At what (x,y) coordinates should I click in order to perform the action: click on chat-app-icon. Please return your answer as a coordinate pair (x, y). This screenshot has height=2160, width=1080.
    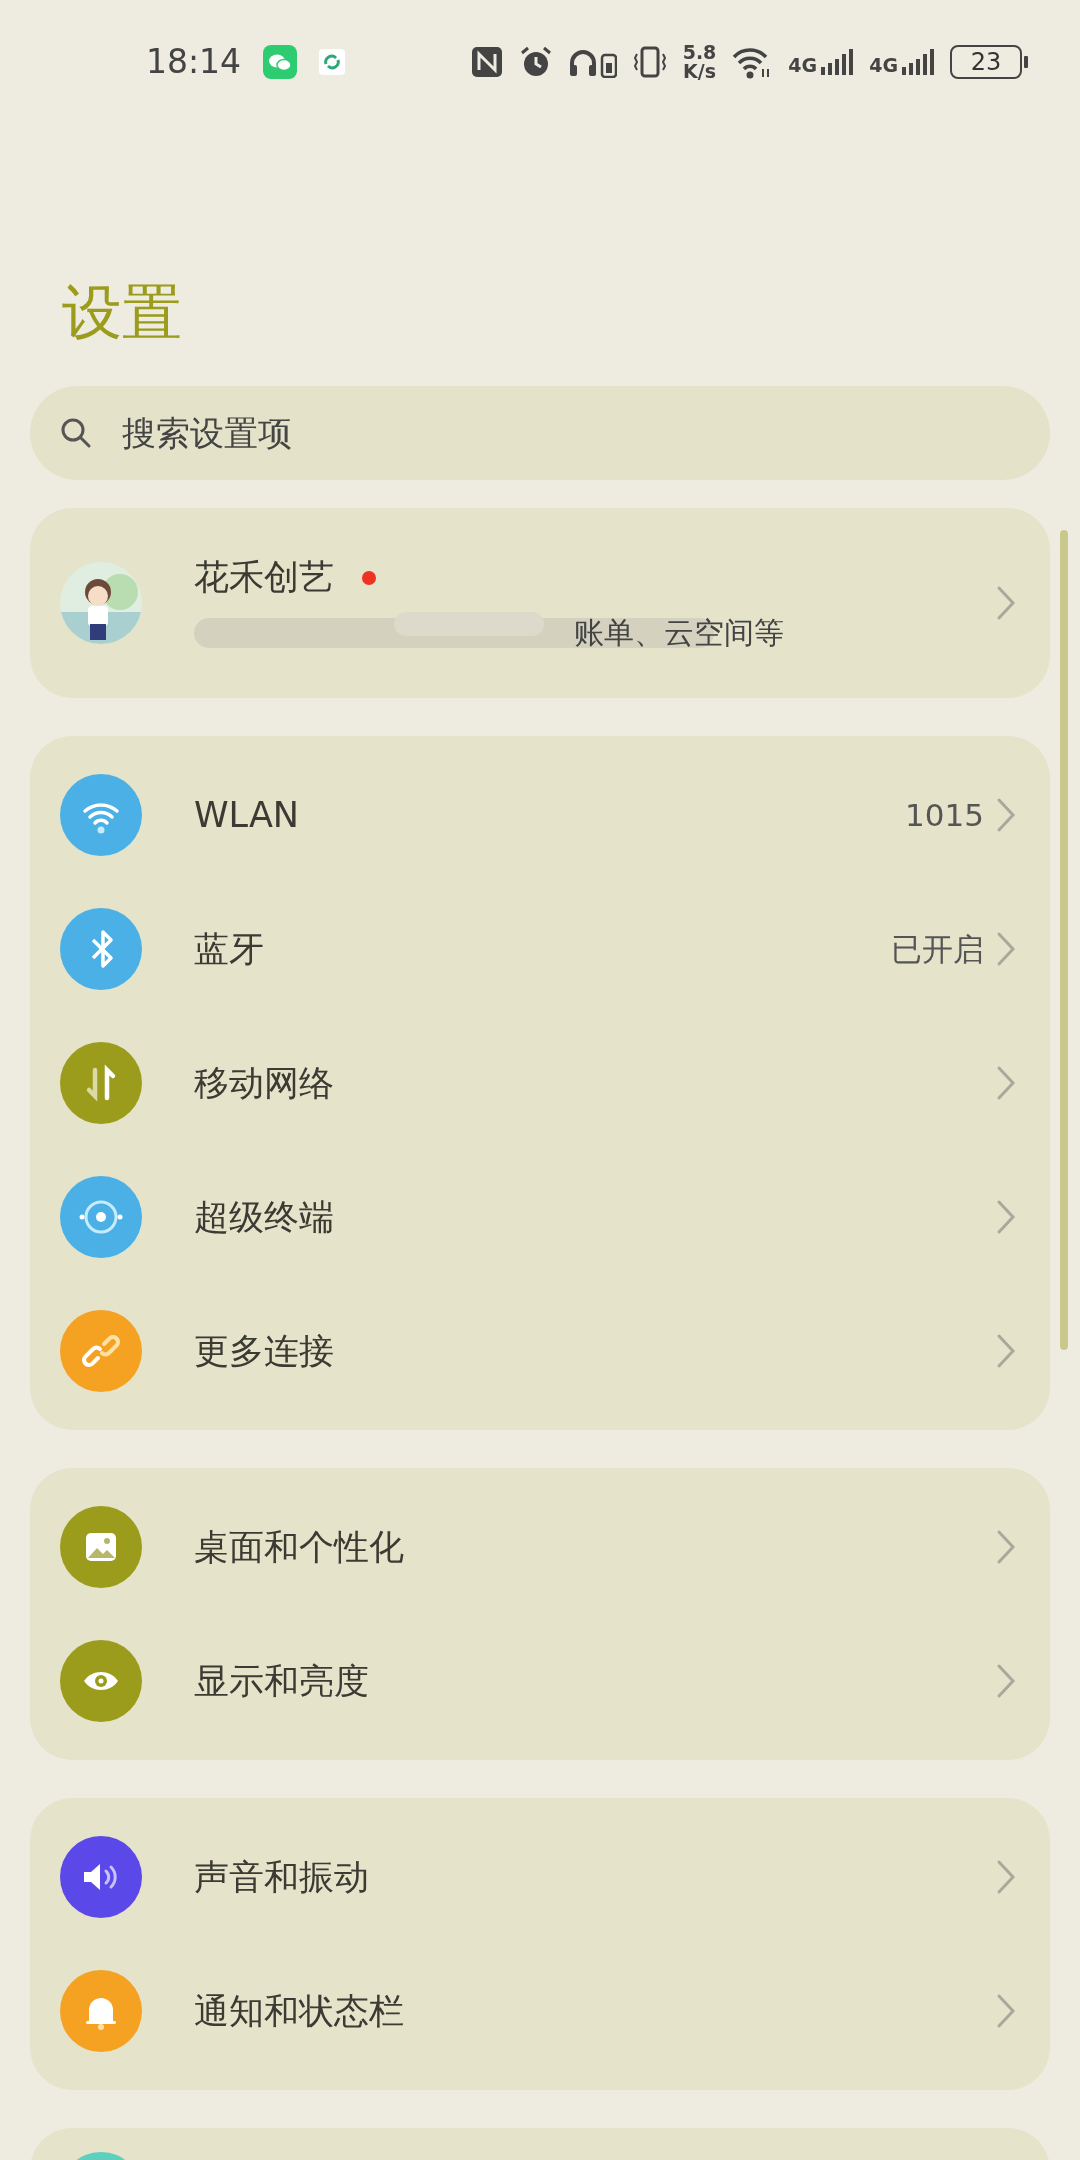
    Looking at the image, I should click on (280, 62).